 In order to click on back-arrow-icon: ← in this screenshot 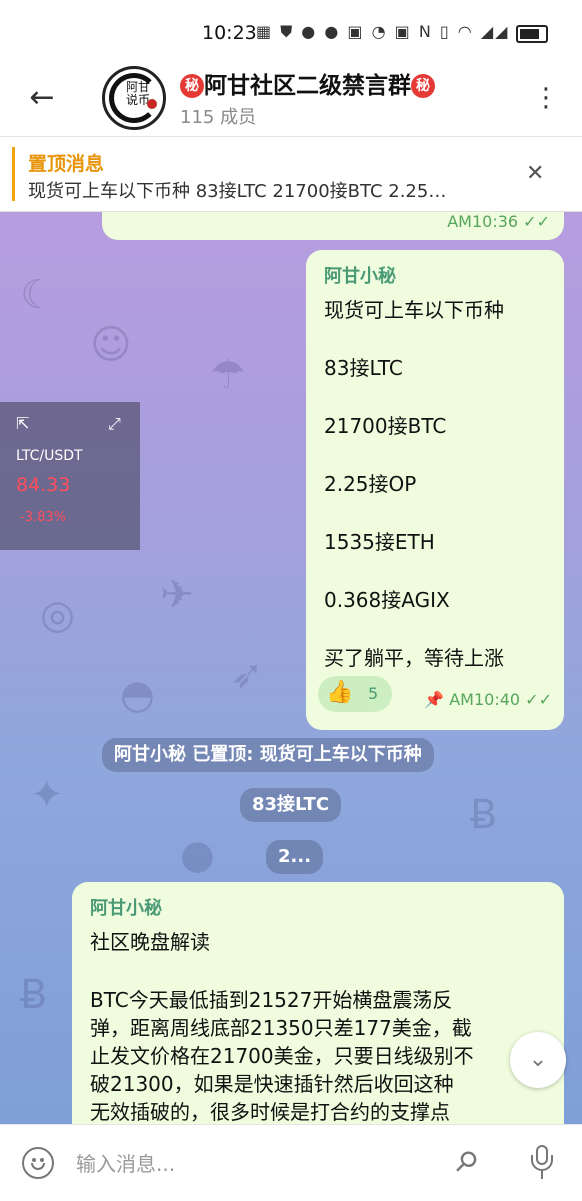, I will do `click(42, 98)`.